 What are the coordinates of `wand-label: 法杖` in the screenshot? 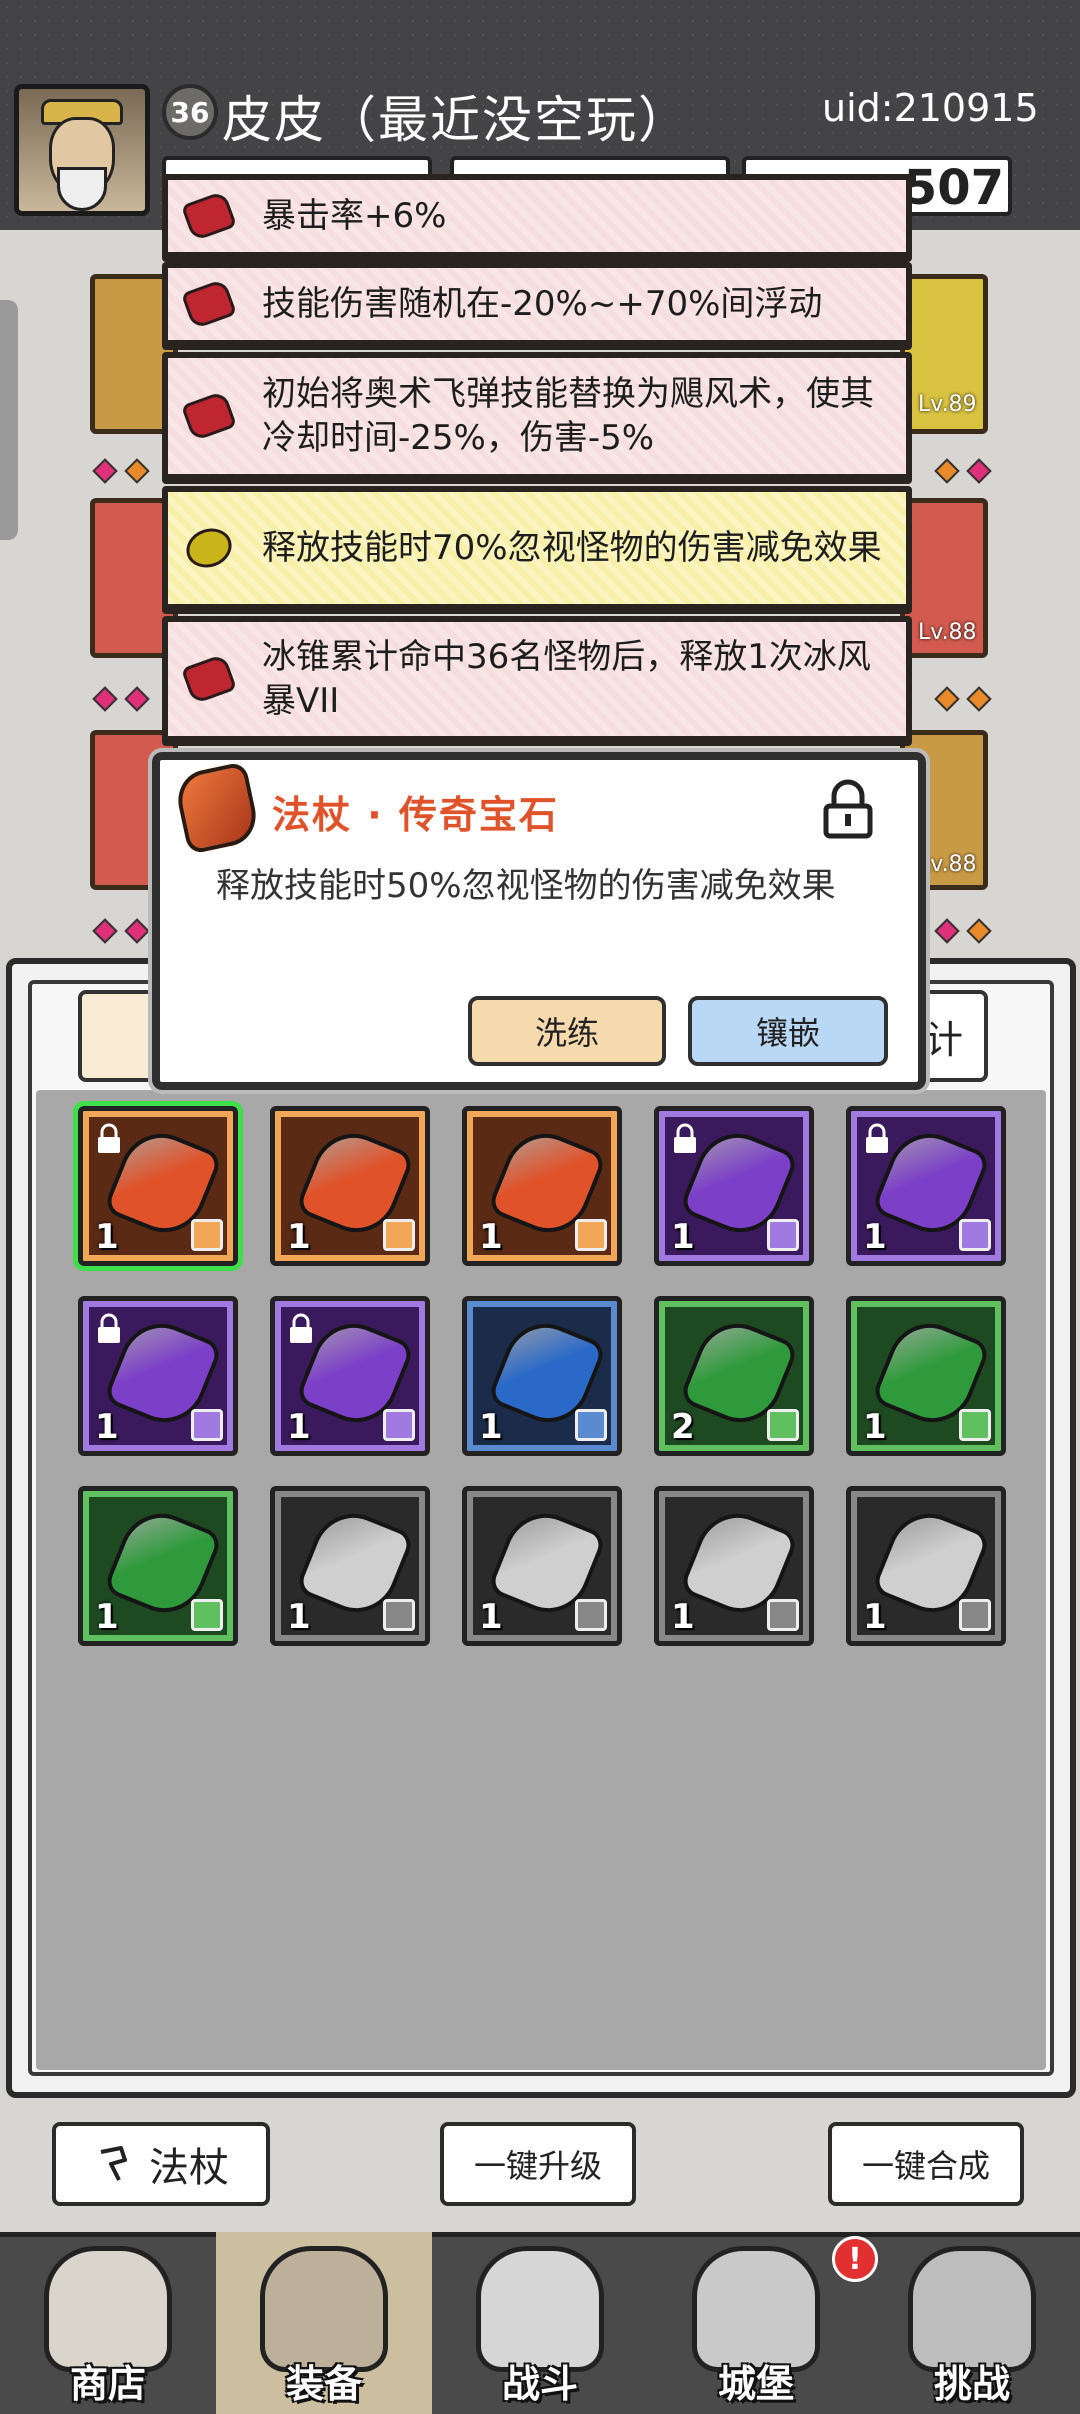 It's located at (189, 2168).